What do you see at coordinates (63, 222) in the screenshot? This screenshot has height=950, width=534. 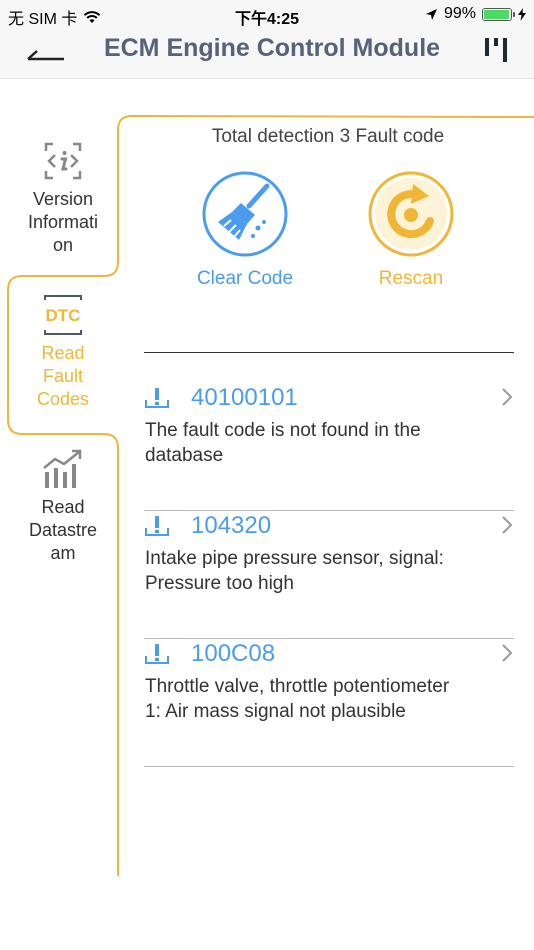 I see `tab-version-label: Version Informati on` at bounding box center [63, 222].